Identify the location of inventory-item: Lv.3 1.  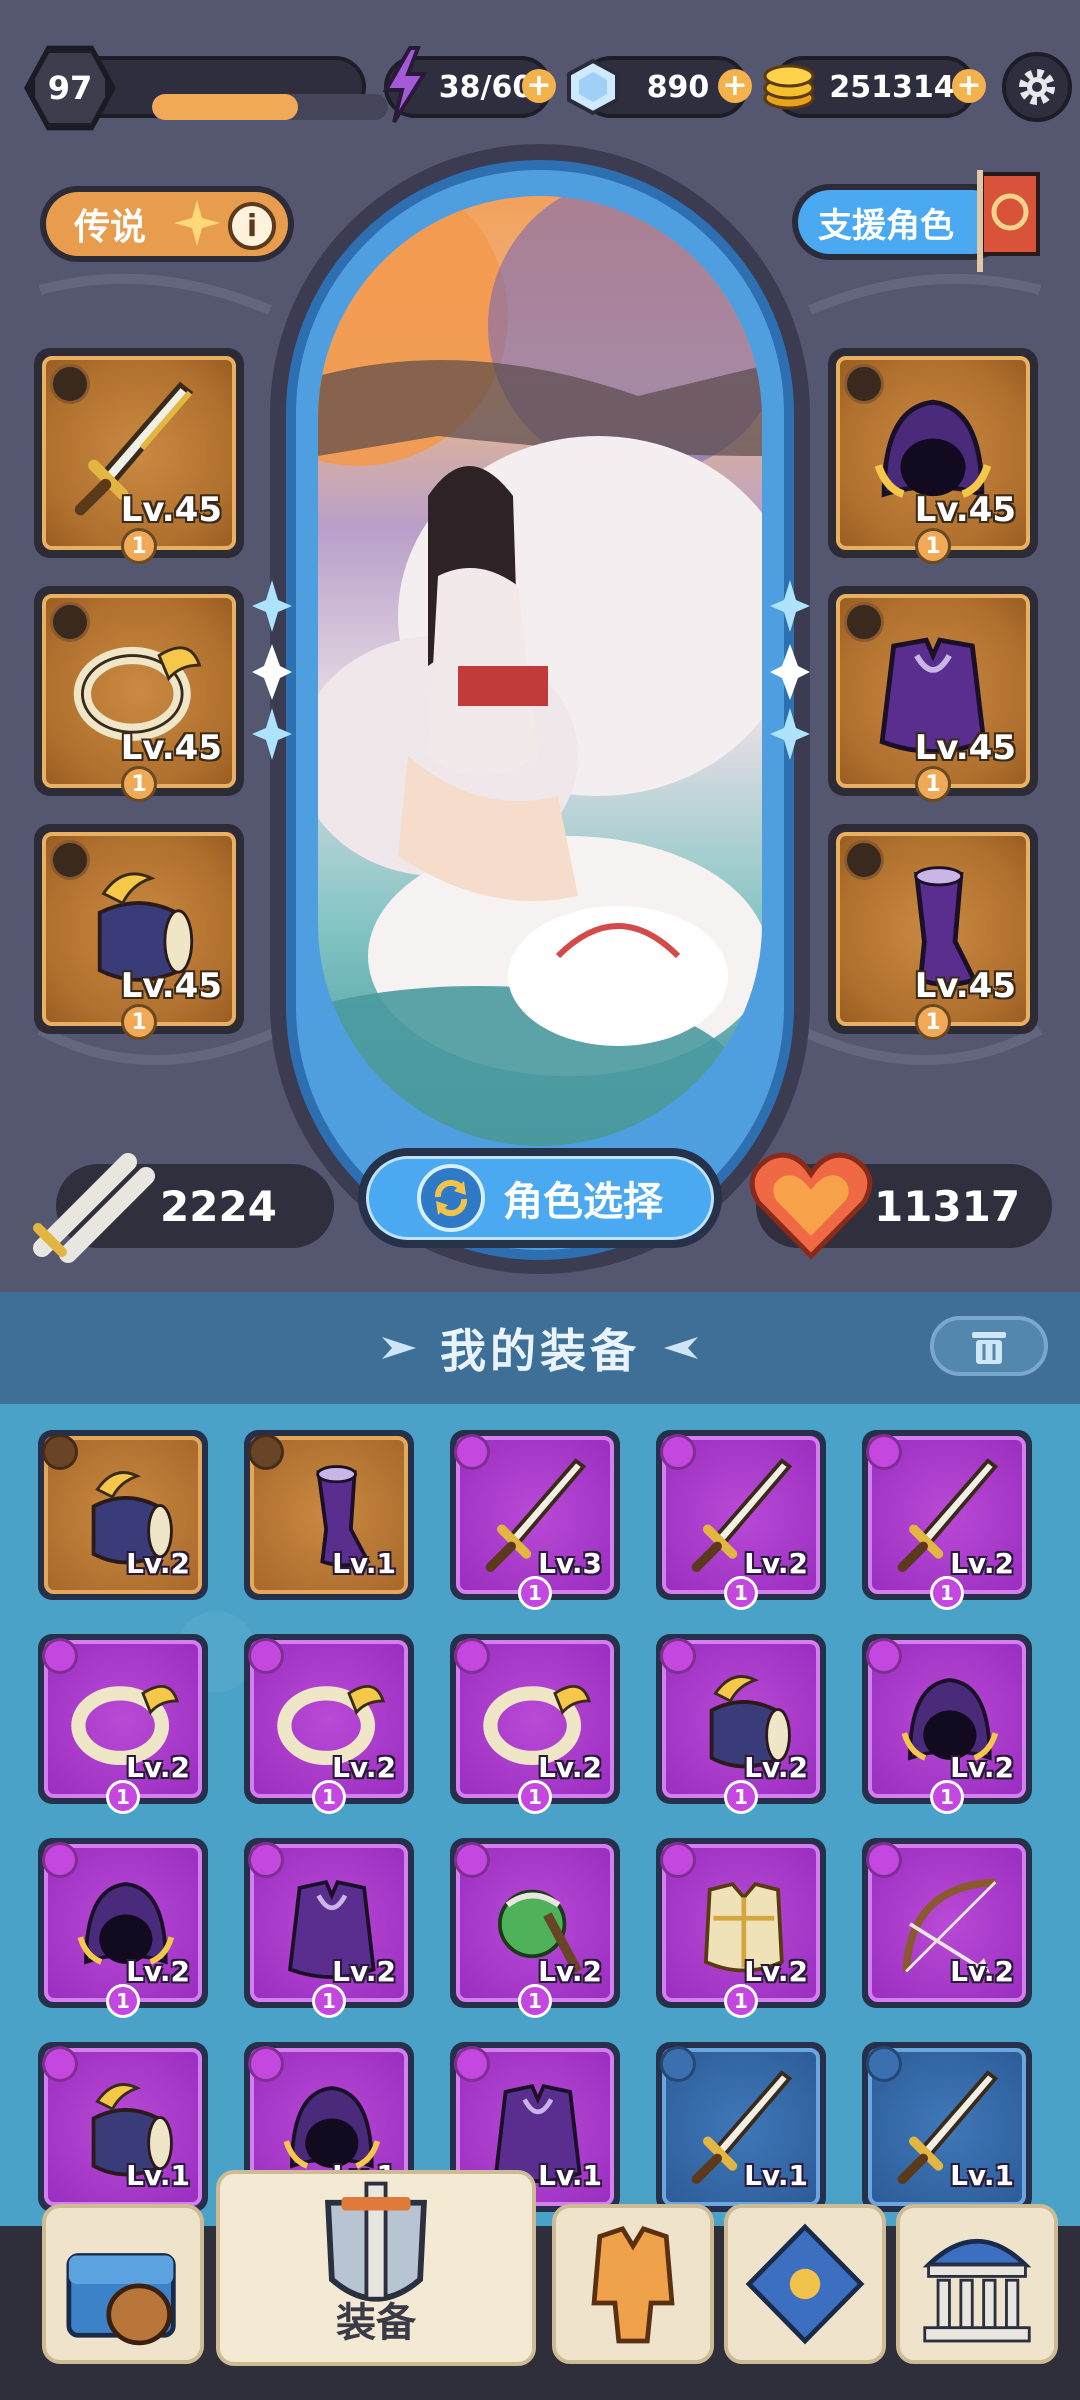
(535, 1520).